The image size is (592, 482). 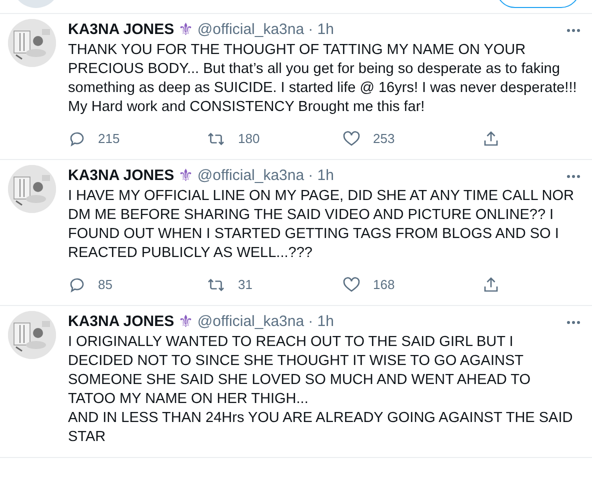 What do you see at coordinates (323, 79) in the screenshot?
I see `tweet-text: THANK YOU FOR THE THOUGHT OF TATTING MY NAME ON YOUR PRECIOUS BODY... But that’s all you get for being so desperate as to faking something as deep as SUICIDE. I started life @ 16yrs! I was never desperate!!! My Hard work and CONSISTENCY Brought me this far!` at bounding box center [323, 79].